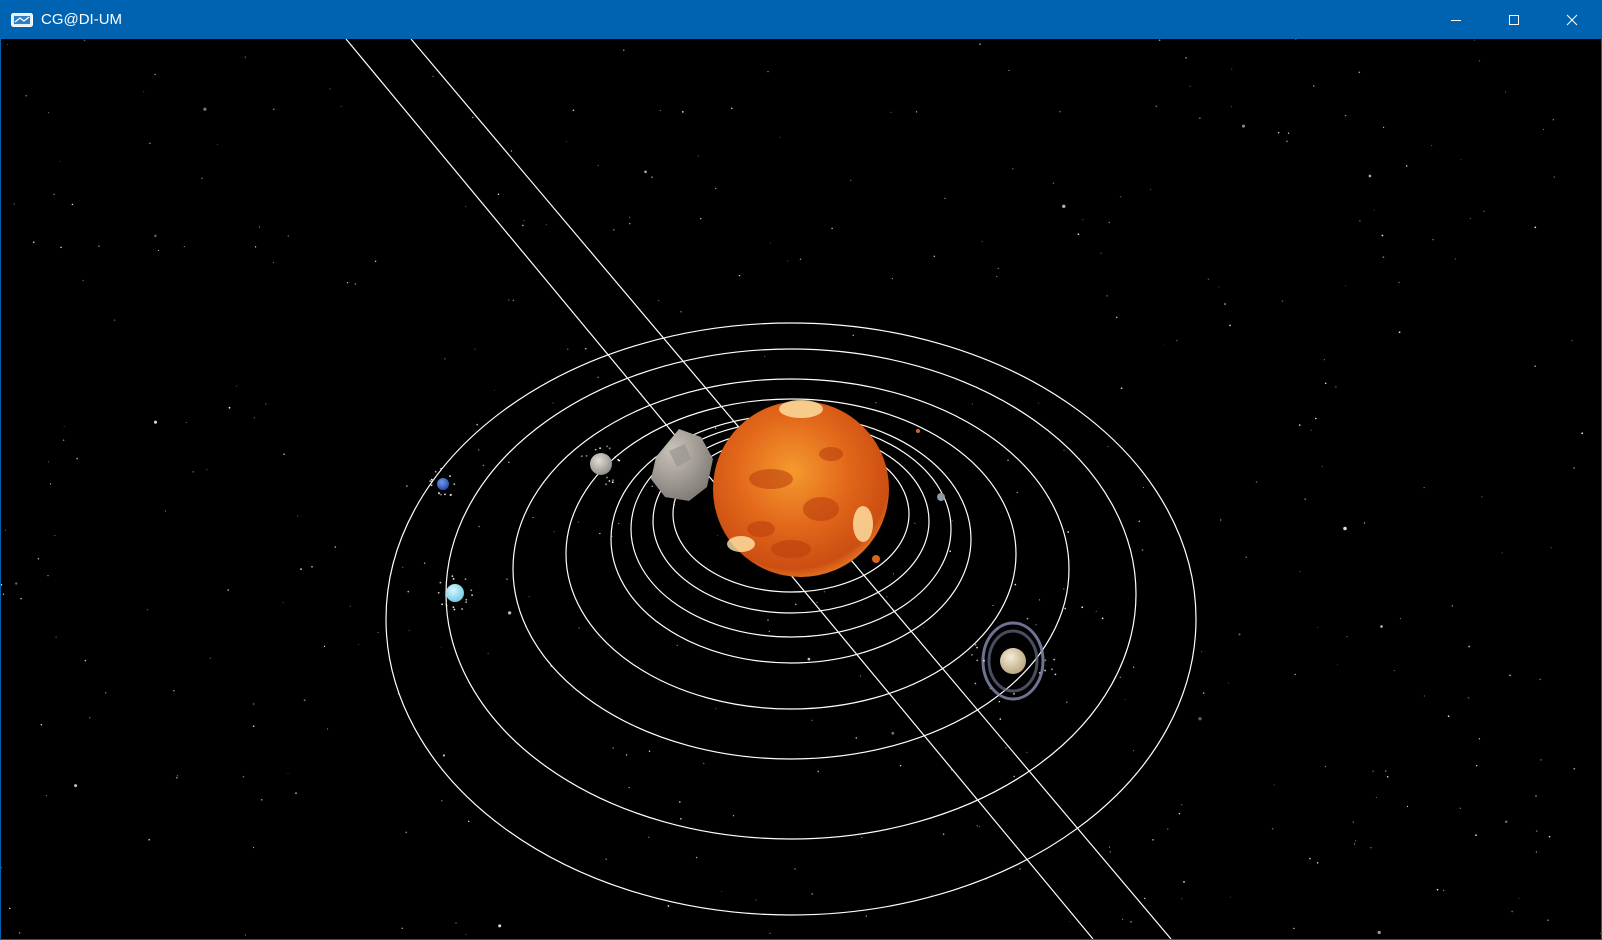 This screenshot has height=940, width=1602. I want to click on planet-small-gray, so click(941, 497).